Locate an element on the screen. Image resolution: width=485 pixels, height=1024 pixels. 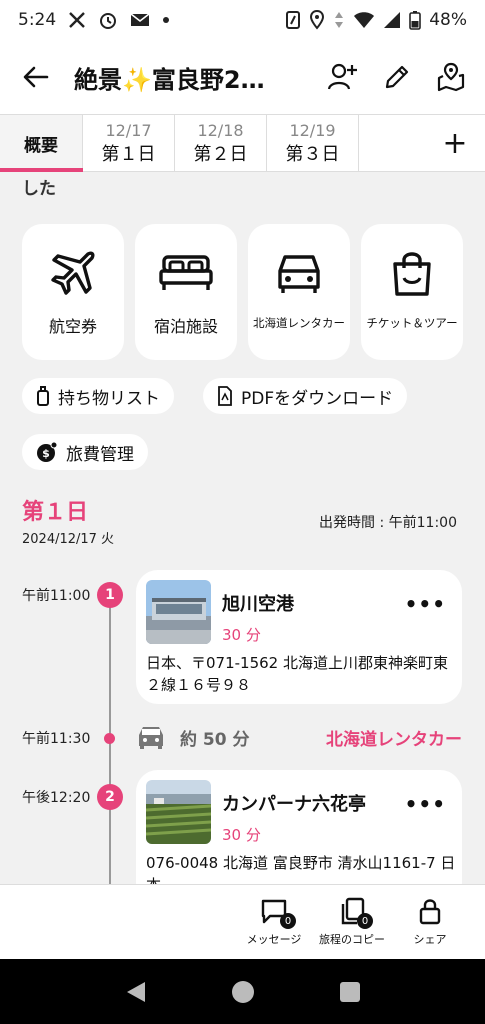
departure-time: 出発時間 : 午前11:00 is located at coordinates (388, 522).